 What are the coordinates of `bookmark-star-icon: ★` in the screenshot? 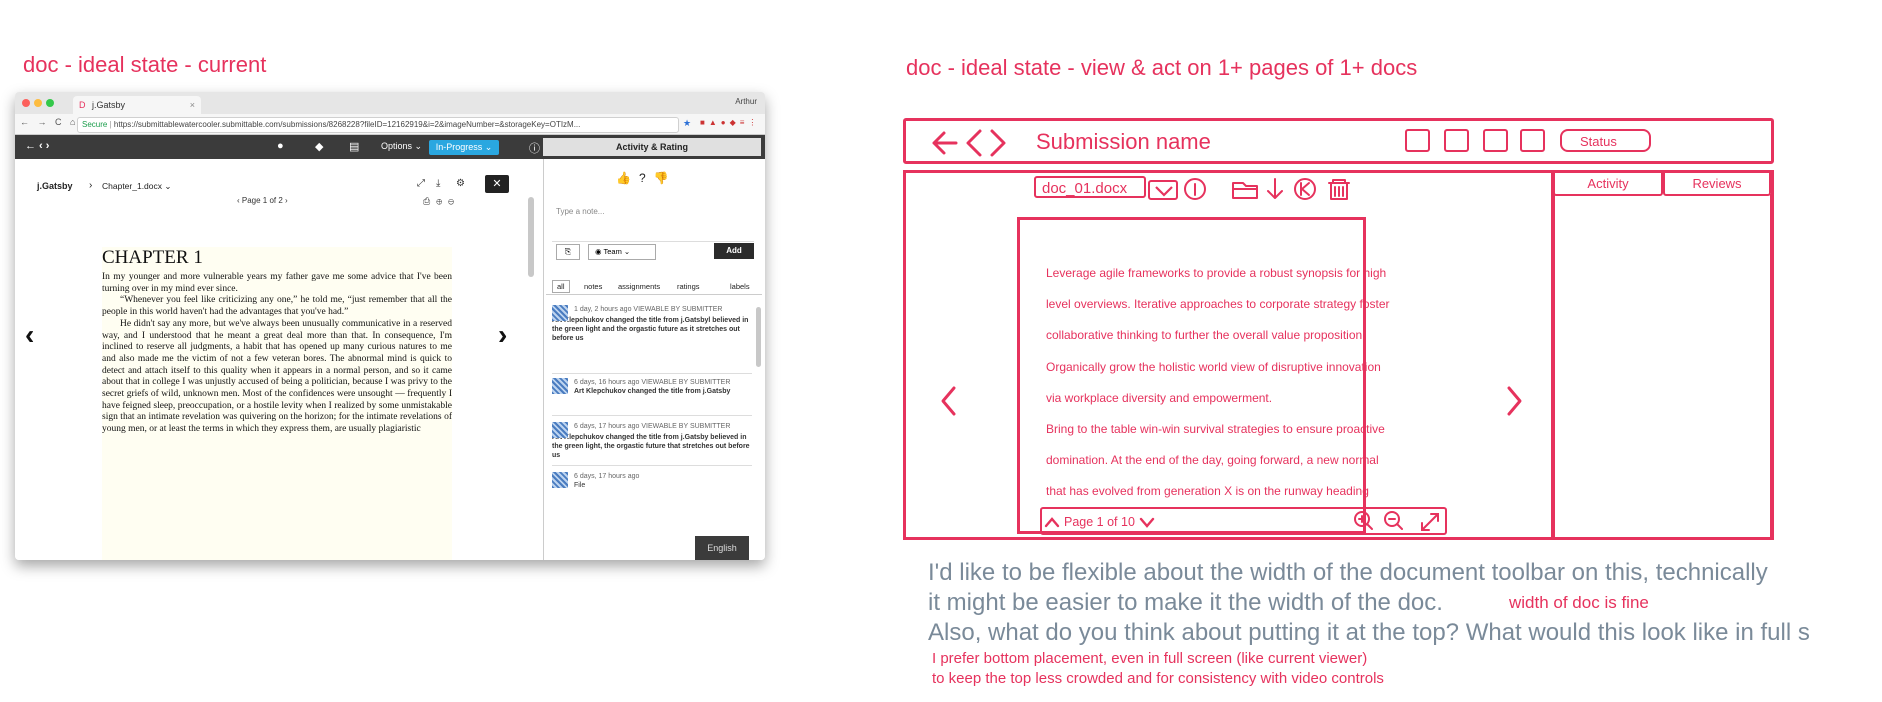 It's located at (687, 123).